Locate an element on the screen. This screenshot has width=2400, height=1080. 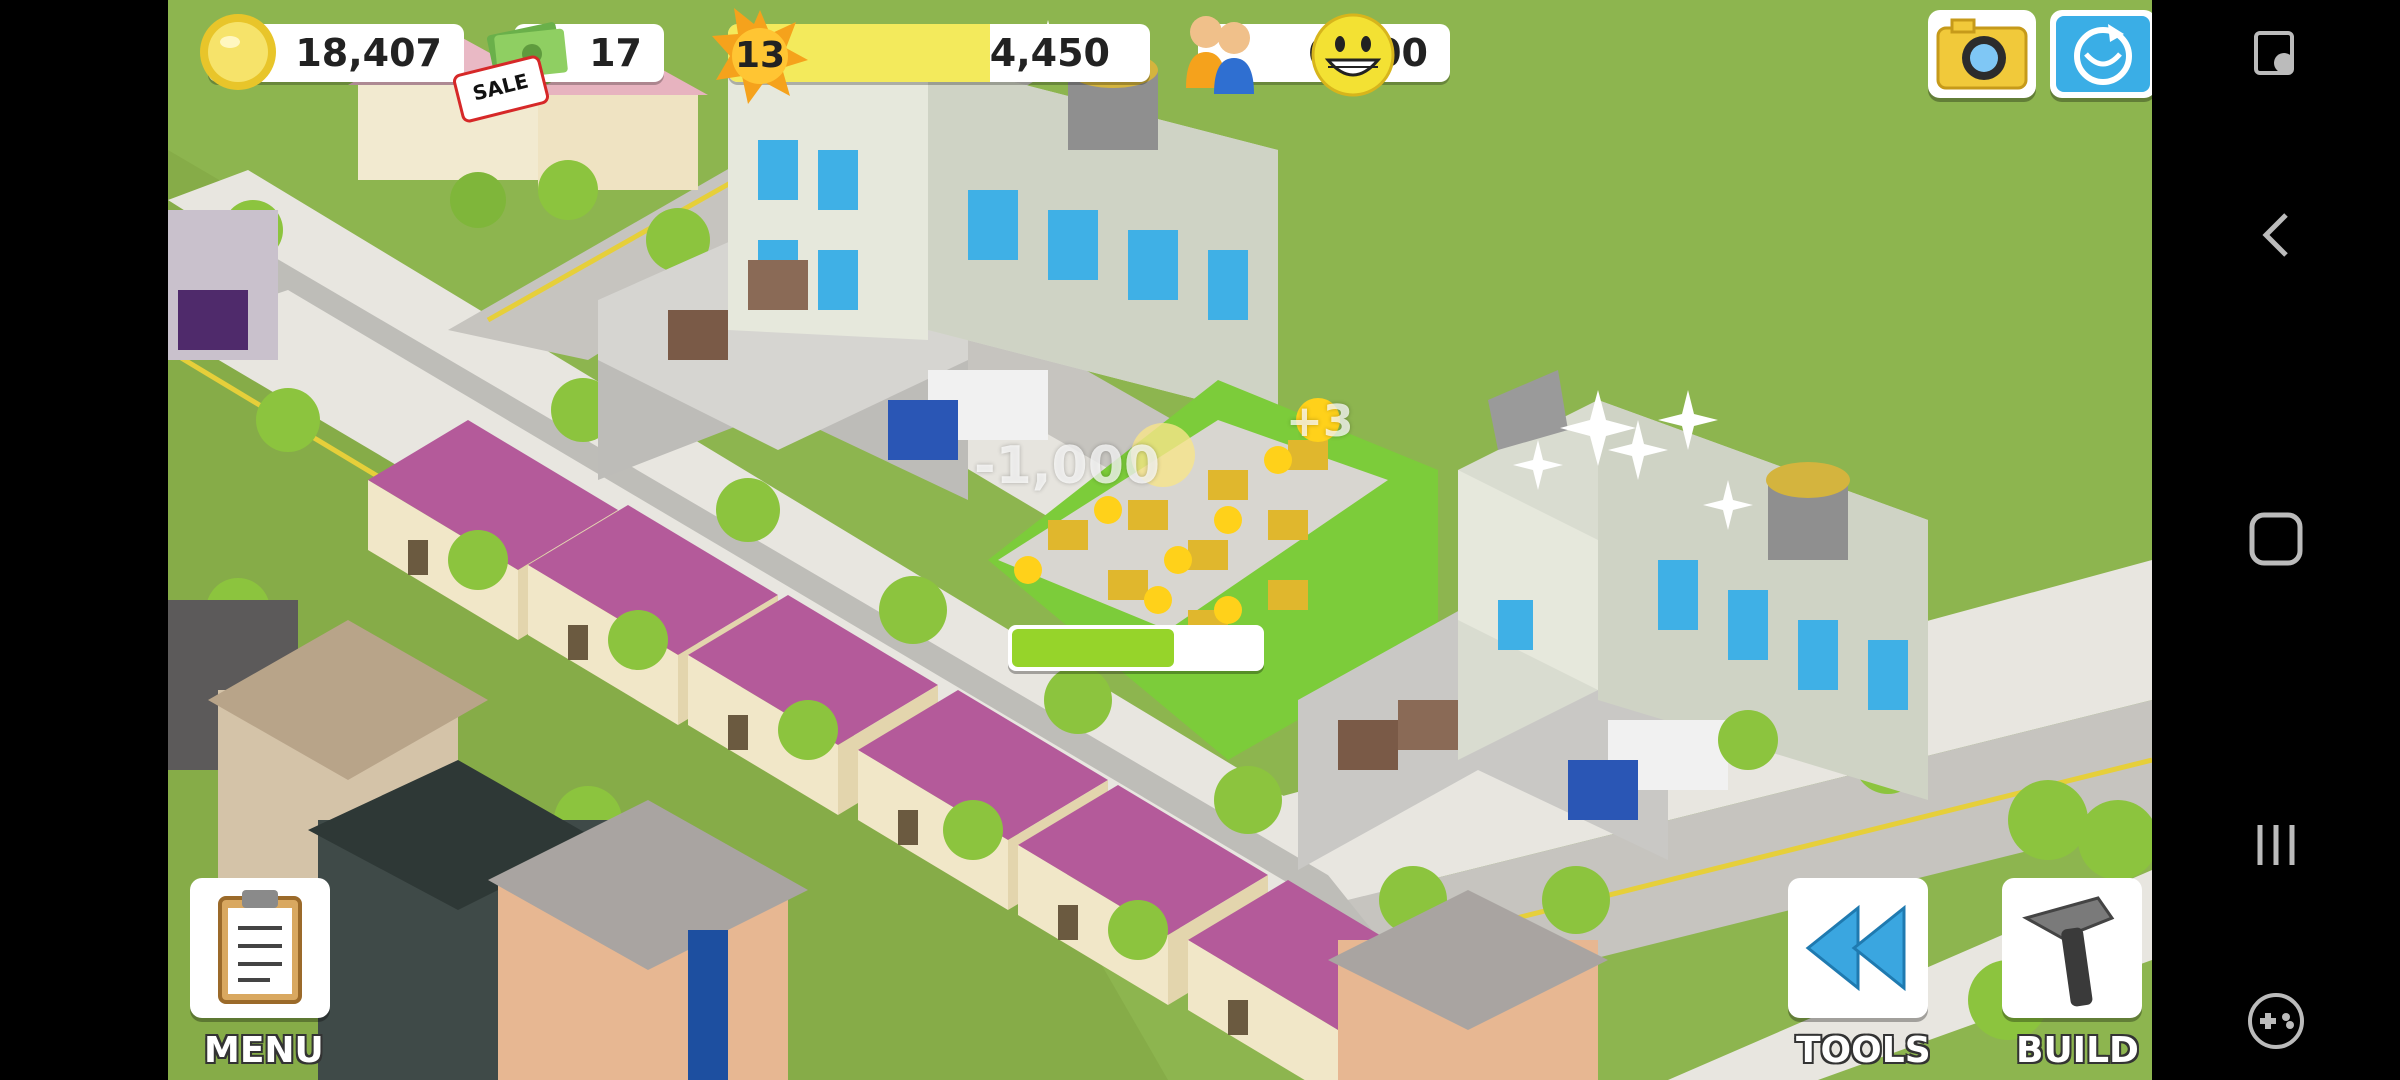
recents-icon is located at coordinates (2276, 845).